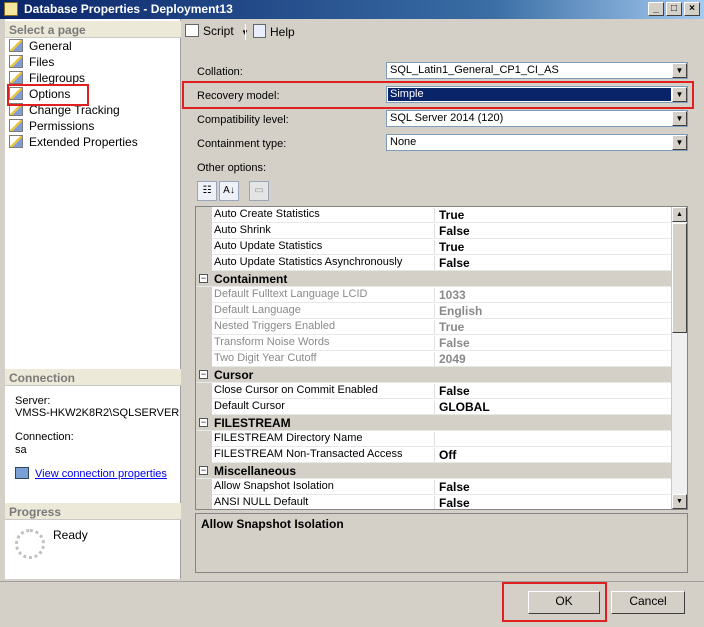  Describe the element at coordinates (679, 501) in the screenshot. I see `scroll-down-icon: ▼` at that location.